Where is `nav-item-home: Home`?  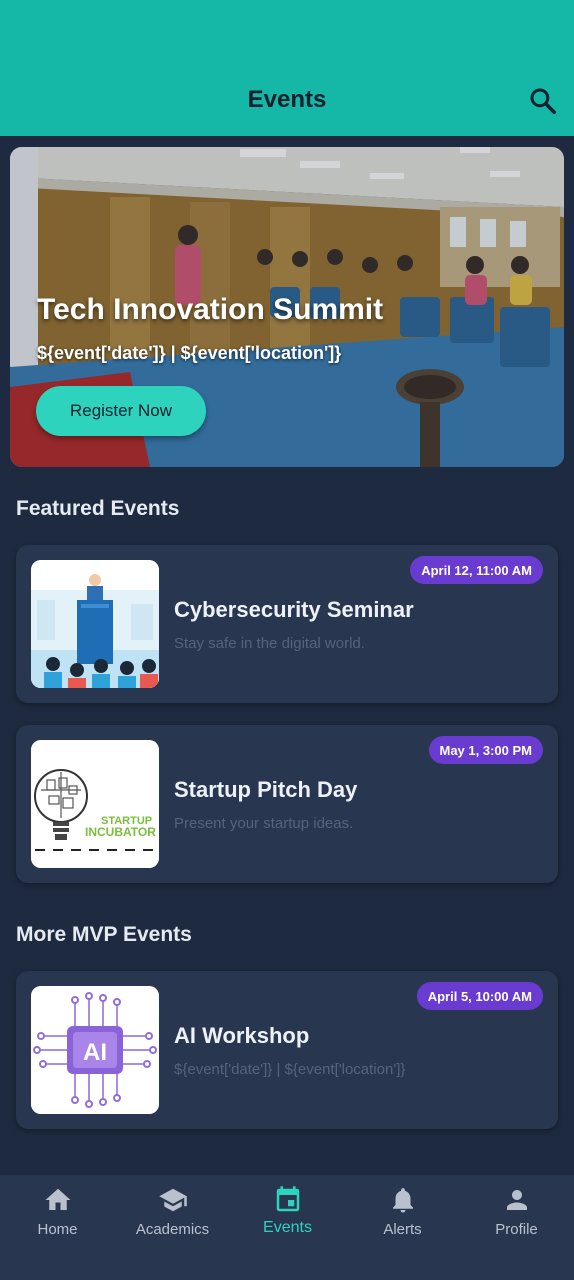 nav-item-home: Home is located at coordinates (57, 1227).